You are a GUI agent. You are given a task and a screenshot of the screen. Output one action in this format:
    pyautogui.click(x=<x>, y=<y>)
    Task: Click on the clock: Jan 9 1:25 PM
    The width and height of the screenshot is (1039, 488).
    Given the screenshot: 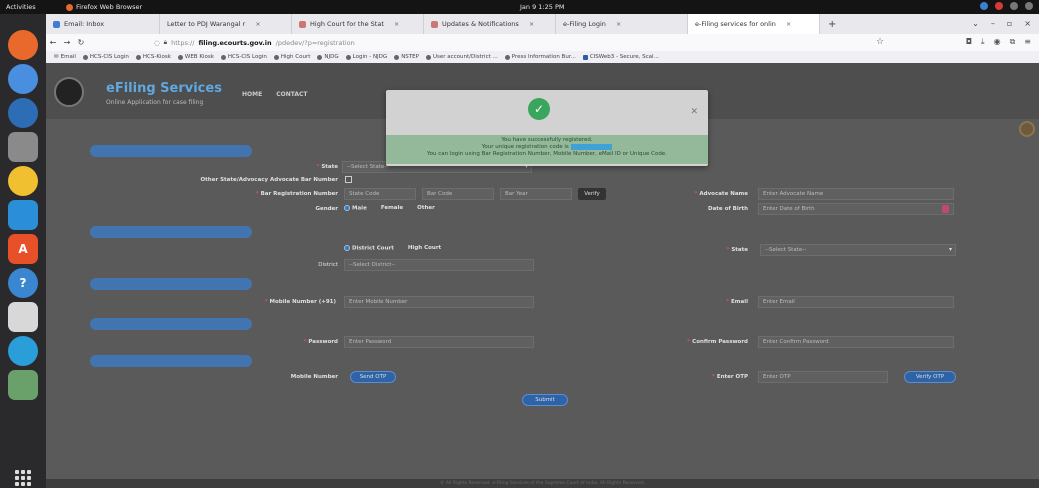 What is the action you would take?
    pyautogui.click(x=542, y=7)
    